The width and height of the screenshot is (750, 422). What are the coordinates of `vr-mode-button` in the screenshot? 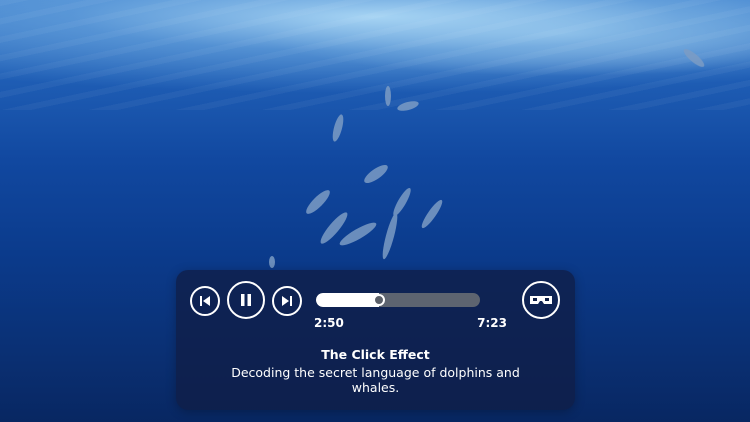 It's located at (541, 300).